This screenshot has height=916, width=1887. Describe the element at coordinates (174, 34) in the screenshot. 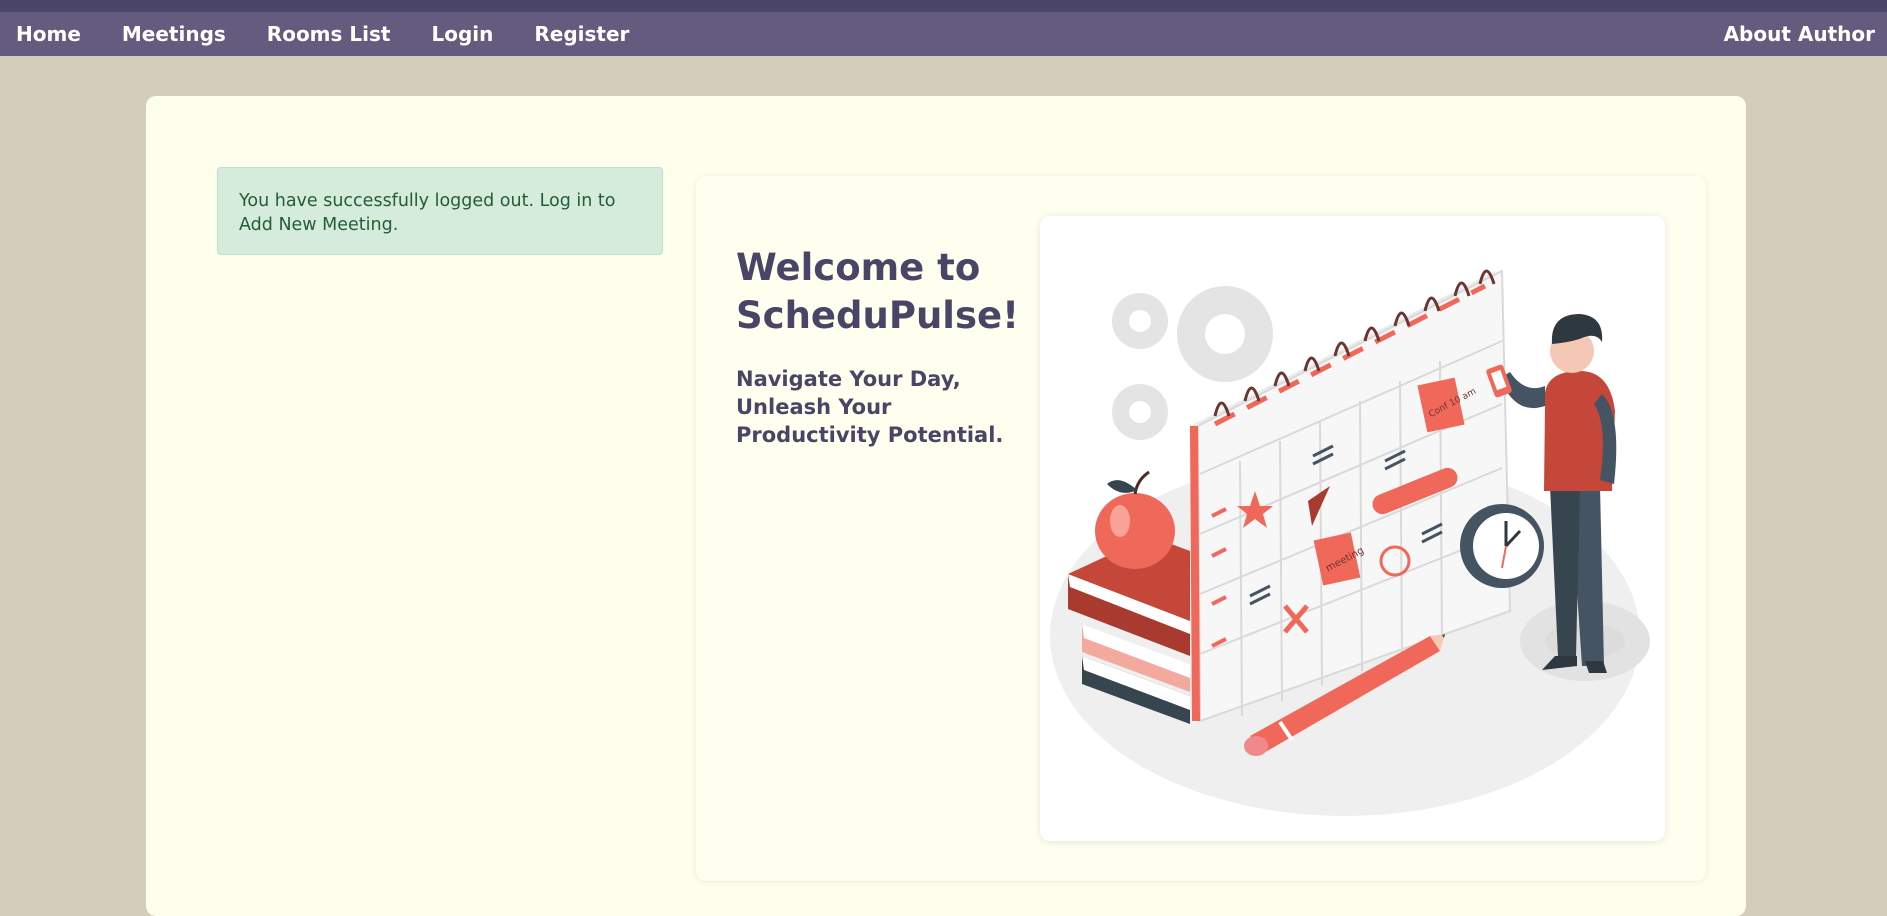

I see `nav-meetings-link: Meetings` at that location.